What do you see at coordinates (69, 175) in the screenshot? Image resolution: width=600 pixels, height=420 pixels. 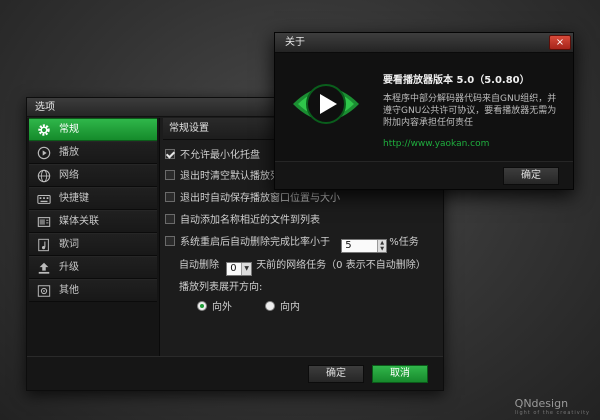 I see `sidebar-item-label: 网络` at bounding box center [69, 175].